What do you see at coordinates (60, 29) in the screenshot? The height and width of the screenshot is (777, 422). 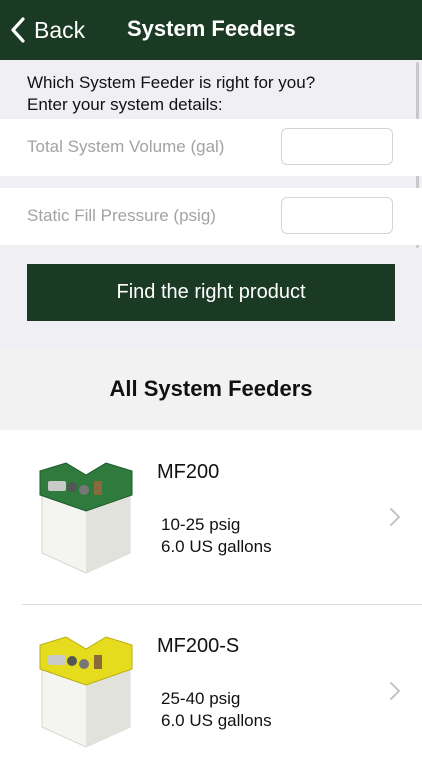 I see `back-label: Back` at bounding box center [60, 29].